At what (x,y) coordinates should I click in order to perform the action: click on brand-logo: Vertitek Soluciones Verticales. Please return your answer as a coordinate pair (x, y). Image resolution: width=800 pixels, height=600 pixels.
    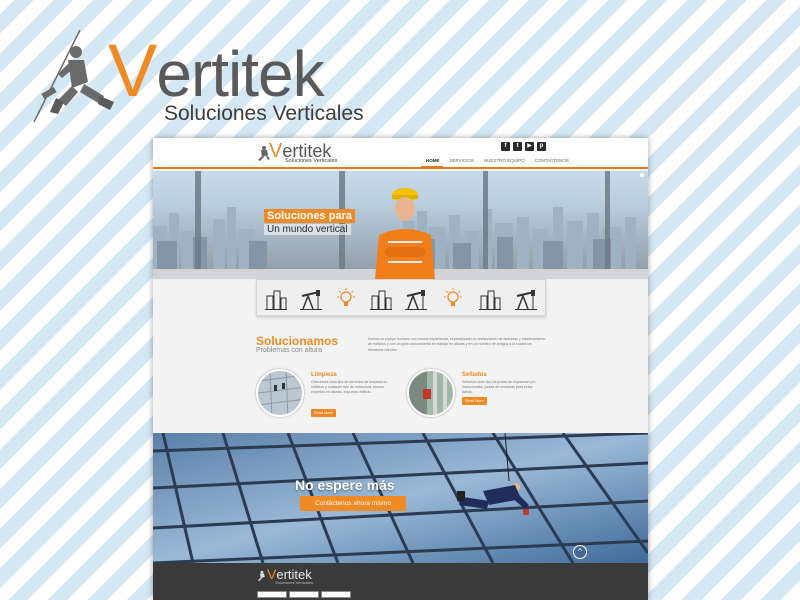
    Looking at the image, I should click on (196, 77).